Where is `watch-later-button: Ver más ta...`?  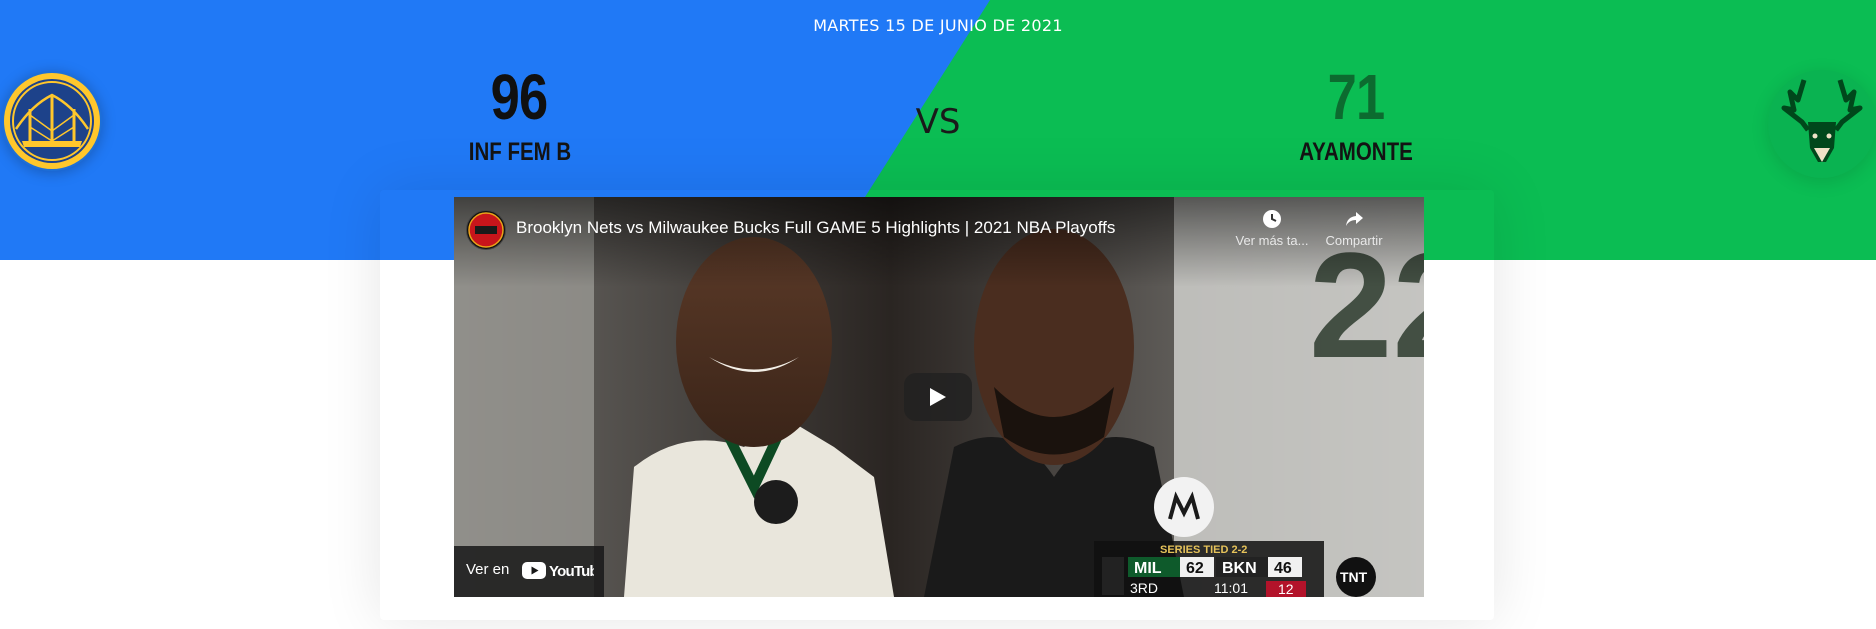
watch-later-button: Ver más ta... is located at coordinates (1272, 228).